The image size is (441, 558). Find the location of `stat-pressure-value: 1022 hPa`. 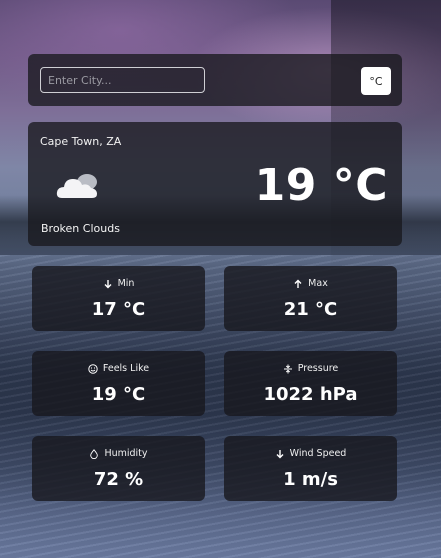

stat-pressure-value: 1022 hPa is located at coordinates (310, 394).